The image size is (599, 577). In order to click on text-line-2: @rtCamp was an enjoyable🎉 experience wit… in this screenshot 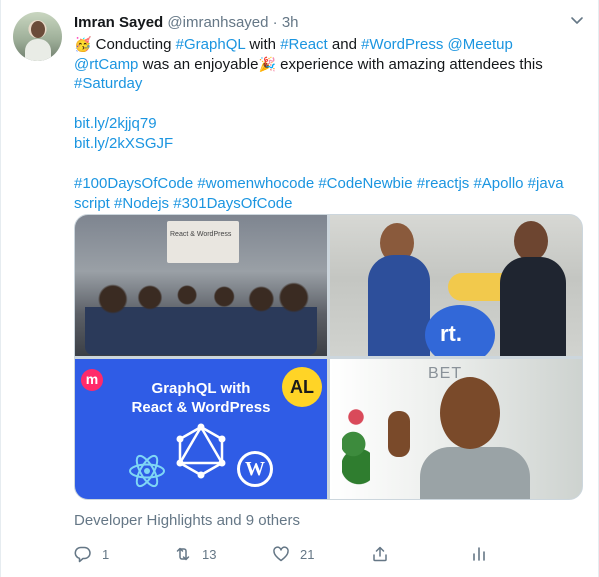, I will do `click(330, 64)`.